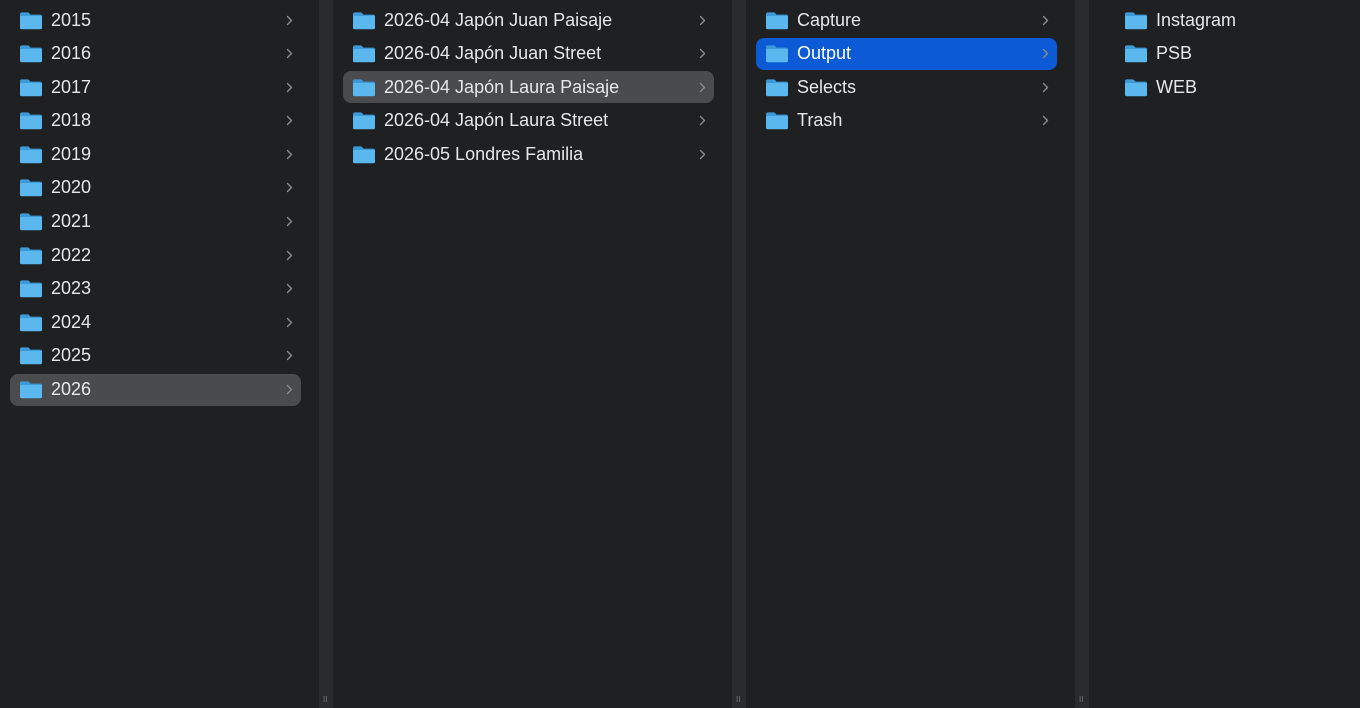  Describe the element at coordinates (155, 121) in the screenshot. I see `folder-row: 2018` at that location.